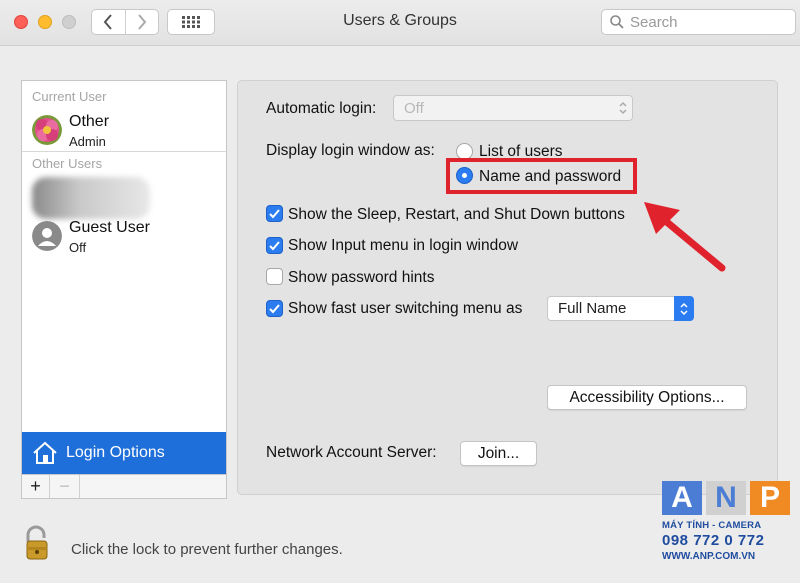 The height and width of the screenshot is (583, 800). What do you see at coordinates (115, 452) in the screenshot?
I see `login-options-label: Login Options` at bounding box center [115, 452].